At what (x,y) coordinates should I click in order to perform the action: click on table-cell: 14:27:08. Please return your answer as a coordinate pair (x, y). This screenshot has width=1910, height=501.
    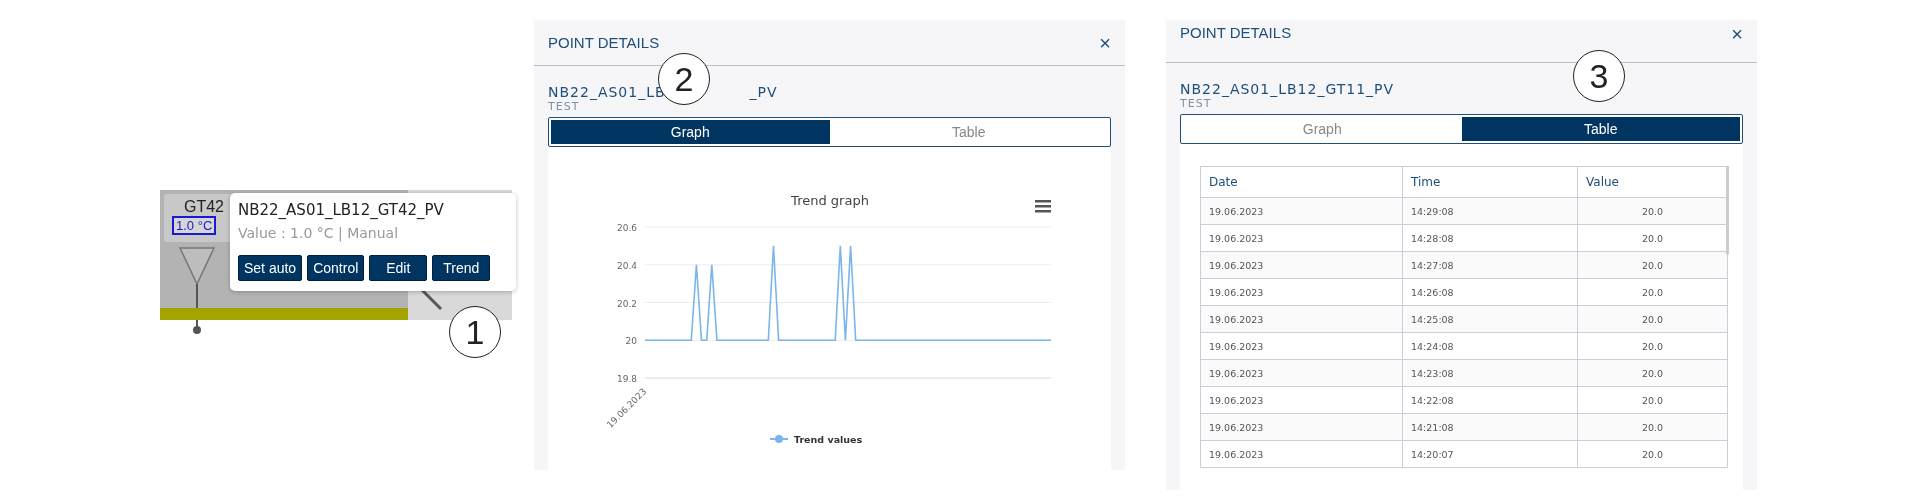
    Looking at the image, I should click on (1490, 265).